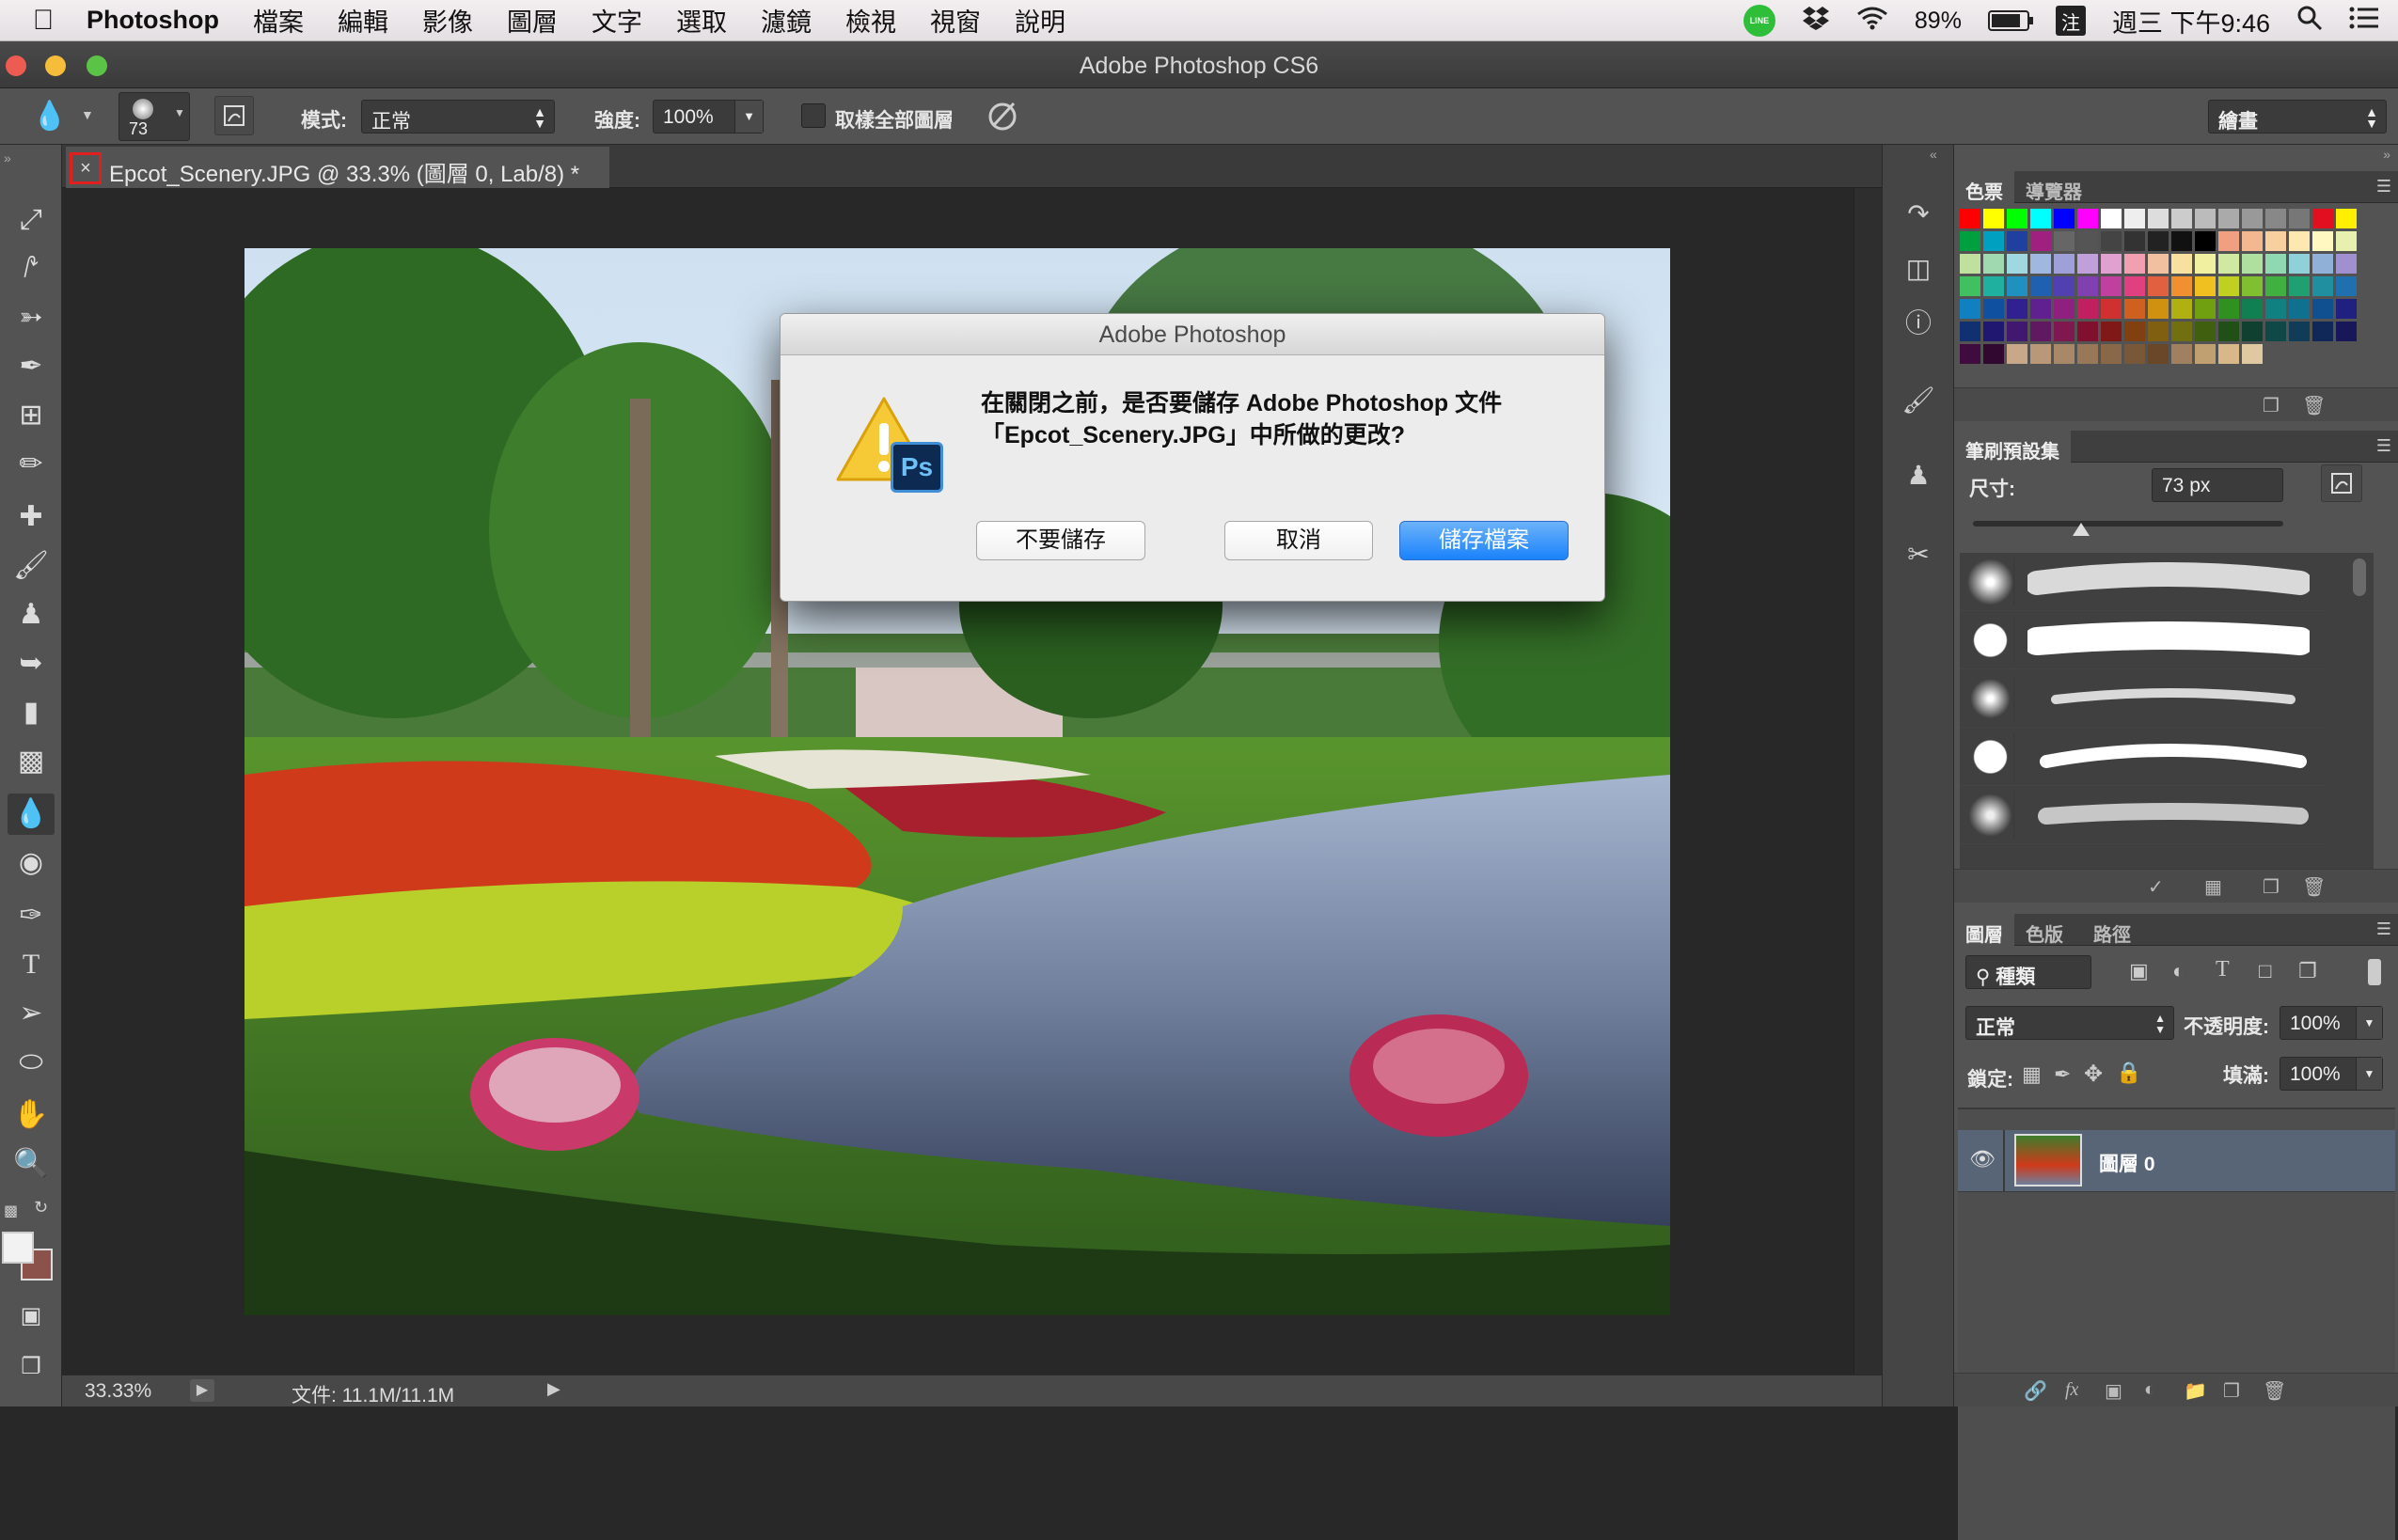 The height and width of the screenshot is (1540, 2398). Describe the element at coordinates (1919, 400) in the screenshot. I see `brush-panel-icon: 🖌` at that location.